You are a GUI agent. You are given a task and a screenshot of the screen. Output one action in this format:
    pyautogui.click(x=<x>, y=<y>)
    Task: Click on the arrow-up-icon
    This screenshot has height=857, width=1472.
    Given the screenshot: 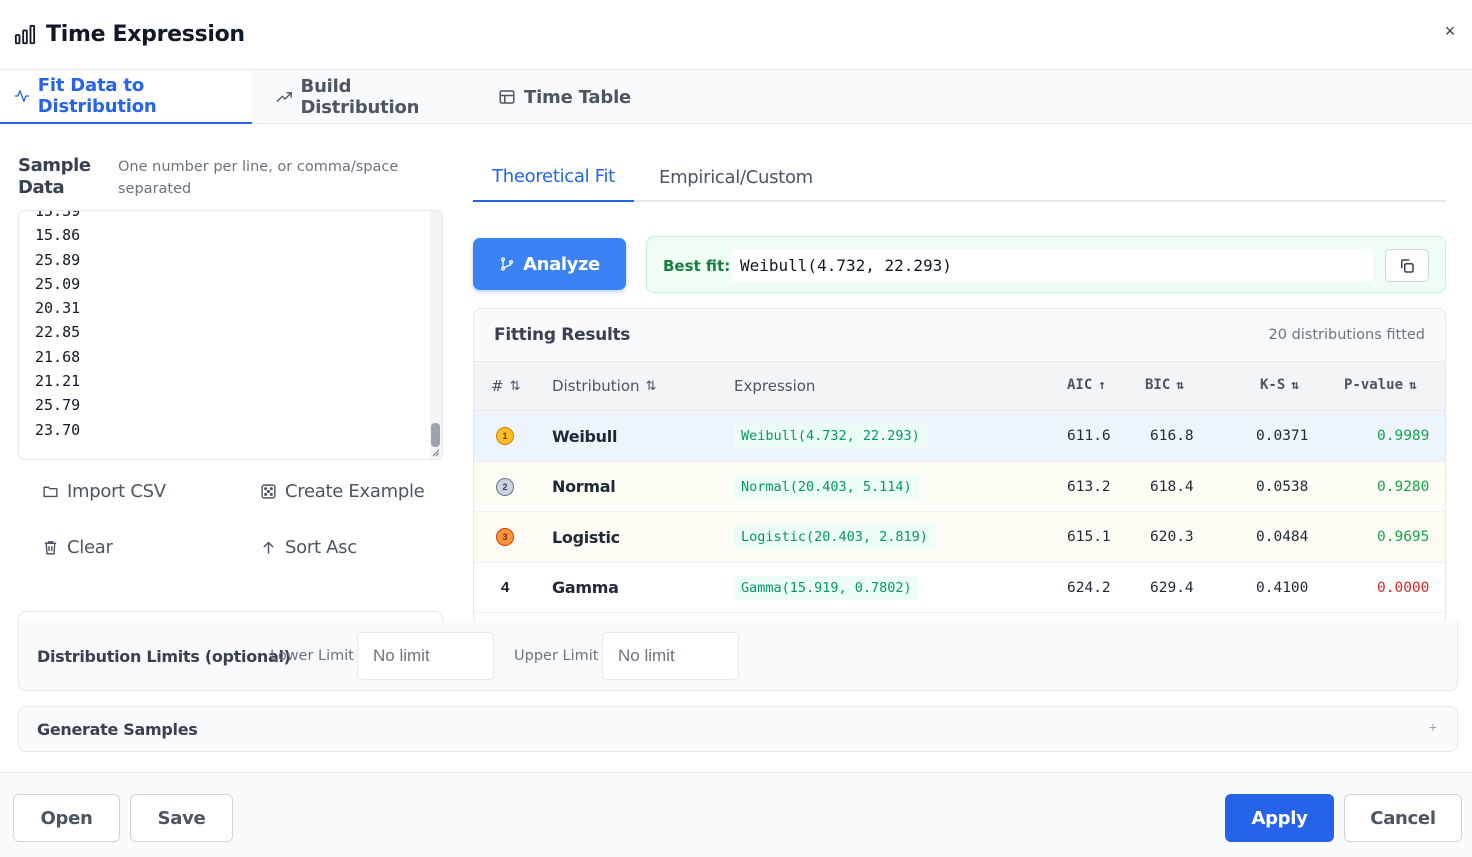 What is the action you would take?
    pyautogui.click(x=268, y=547)
    